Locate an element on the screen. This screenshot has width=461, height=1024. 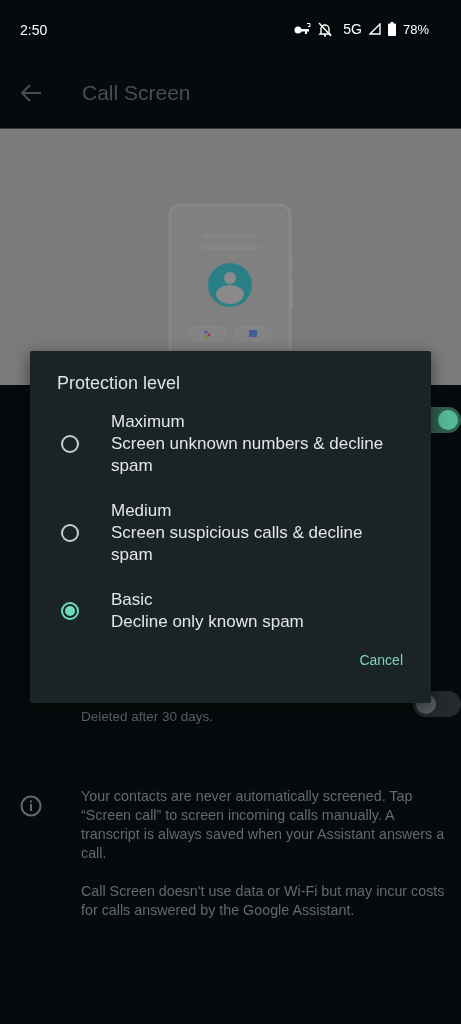
option-description: Screen unknown numbers & decline spam is located at coordinates (248, 455).